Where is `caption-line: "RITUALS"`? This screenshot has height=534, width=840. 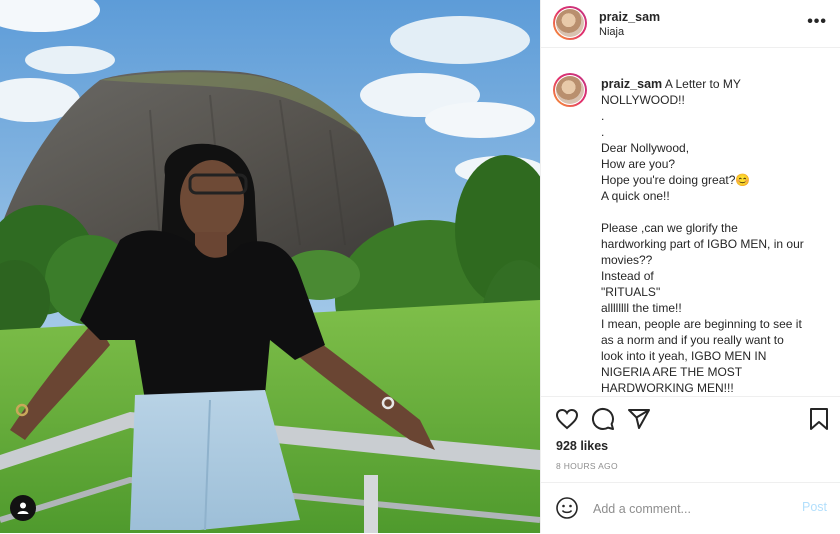 caption-line: "RITUALS" is located at coordinates (631, 292).